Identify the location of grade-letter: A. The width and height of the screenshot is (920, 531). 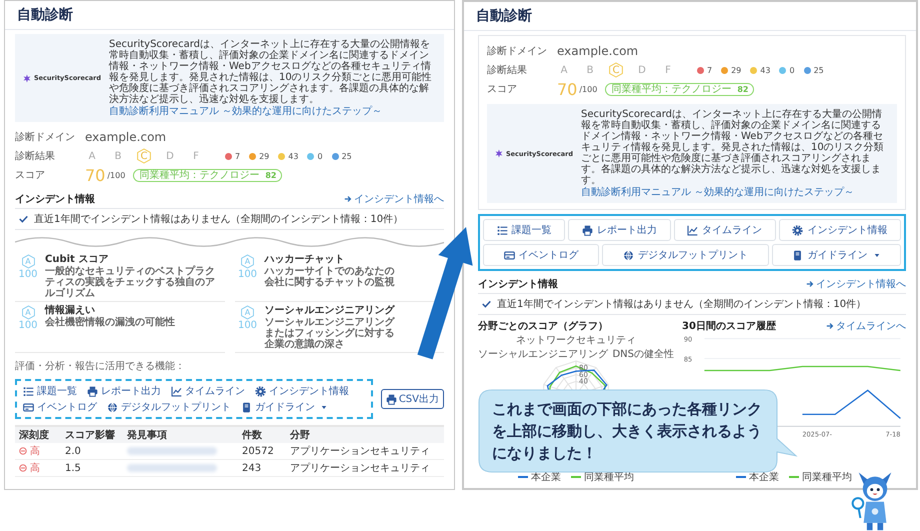
(564, 71).